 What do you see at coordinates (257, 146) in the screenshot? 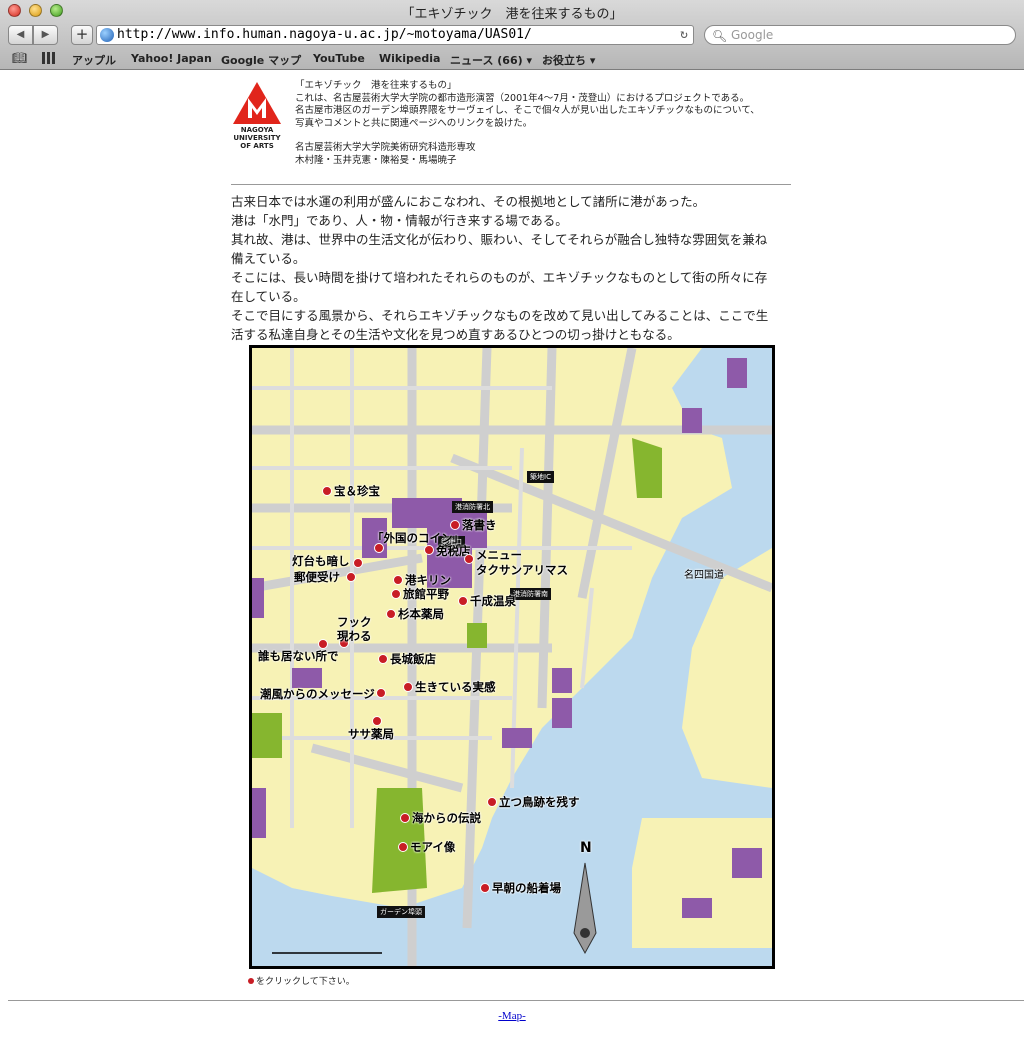
I see `logo-line-3: OF ARTS` at bounding box center [257, 146].